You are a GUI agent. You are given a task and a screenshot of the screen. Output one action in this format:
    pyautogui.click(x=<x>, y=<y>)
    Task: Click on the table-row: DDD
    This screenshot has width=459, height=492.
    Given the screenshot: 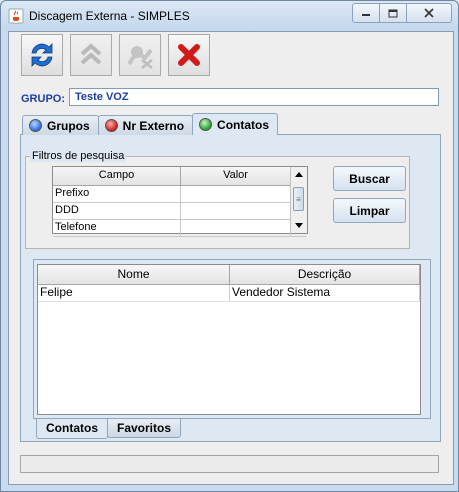 What is the action you would take?
    pyautogui.click(x=180, y=211)
    